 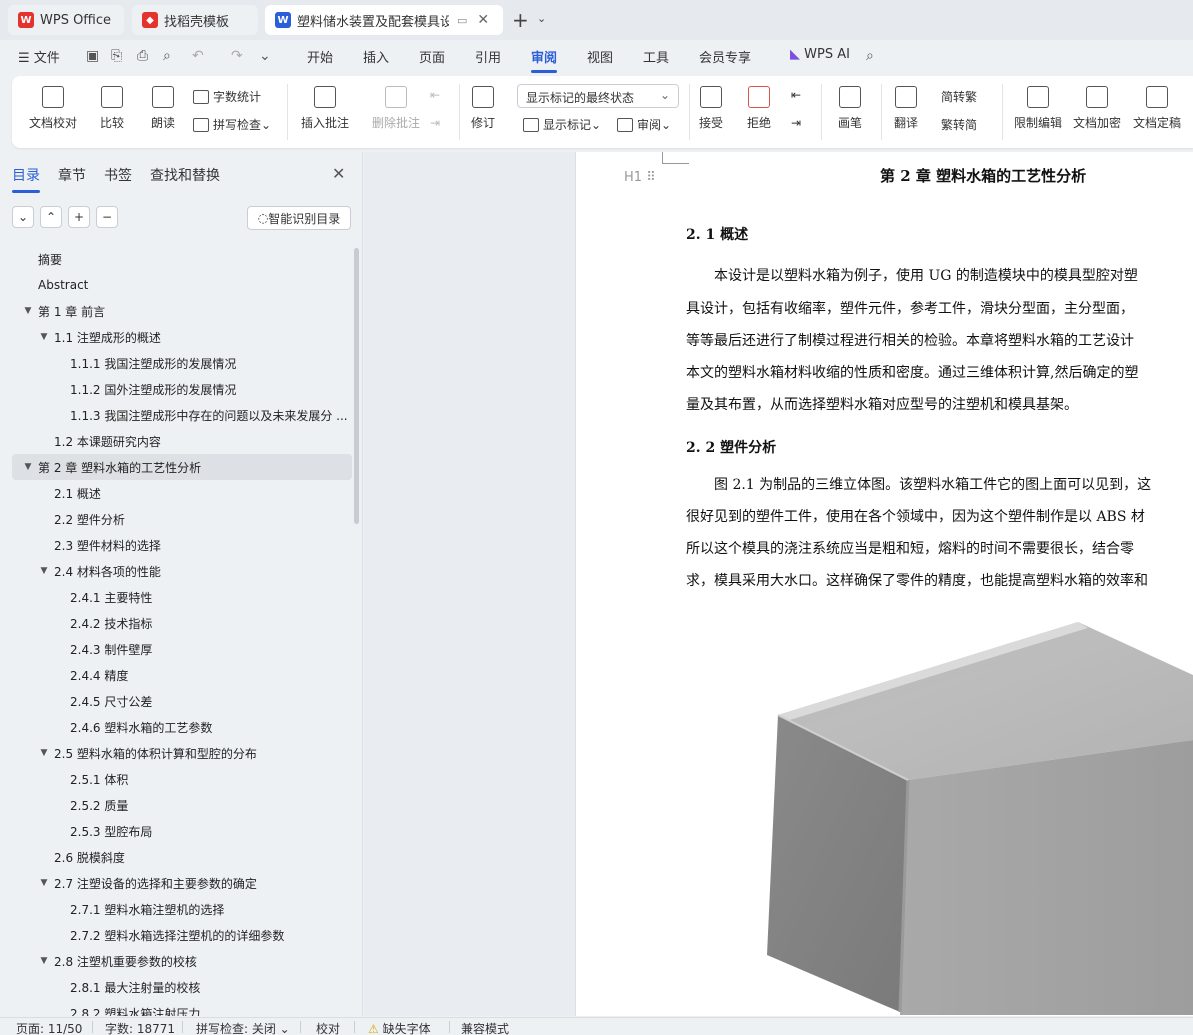 I want to click on encrypt-button: 文档加密, so click(x=1097, y=108).